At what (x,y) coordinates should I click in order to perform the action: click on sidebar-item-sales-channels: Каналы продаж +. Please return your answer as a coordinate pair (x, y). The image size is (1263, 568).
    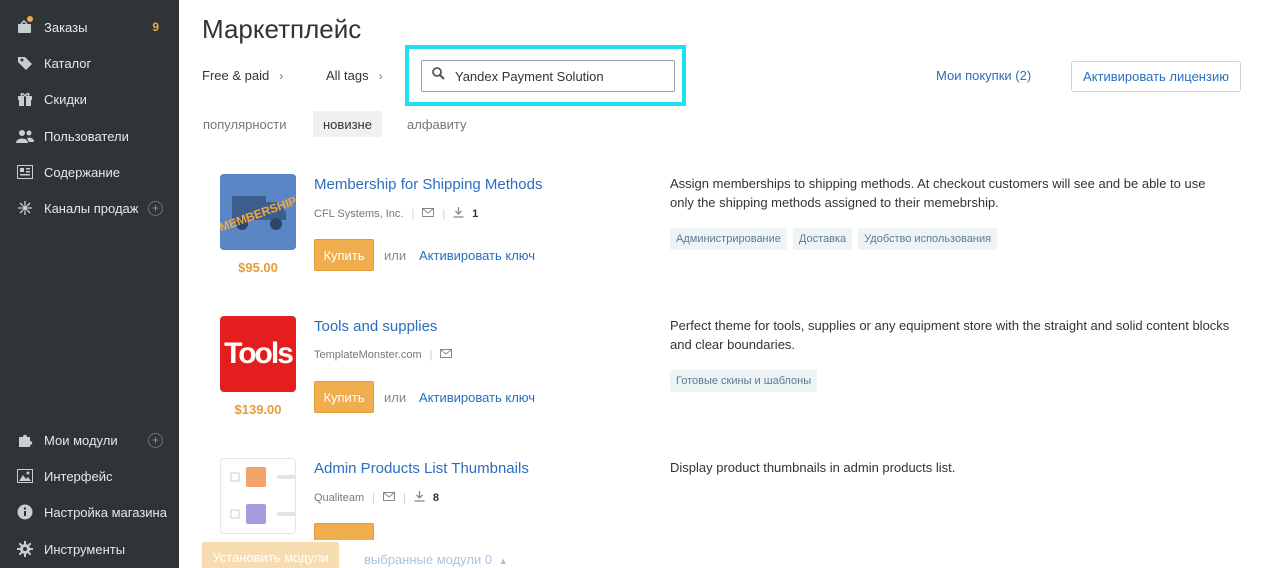
    Looking at the image, I should click on (89, 208).